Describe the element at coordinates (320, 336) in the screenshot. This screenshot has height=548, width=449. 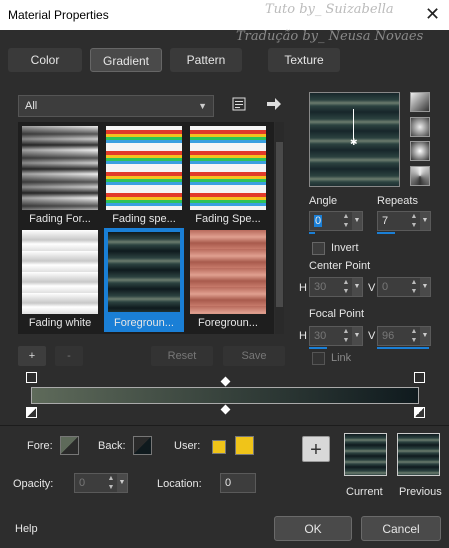
I see `focal-h-value: 30` at that location.